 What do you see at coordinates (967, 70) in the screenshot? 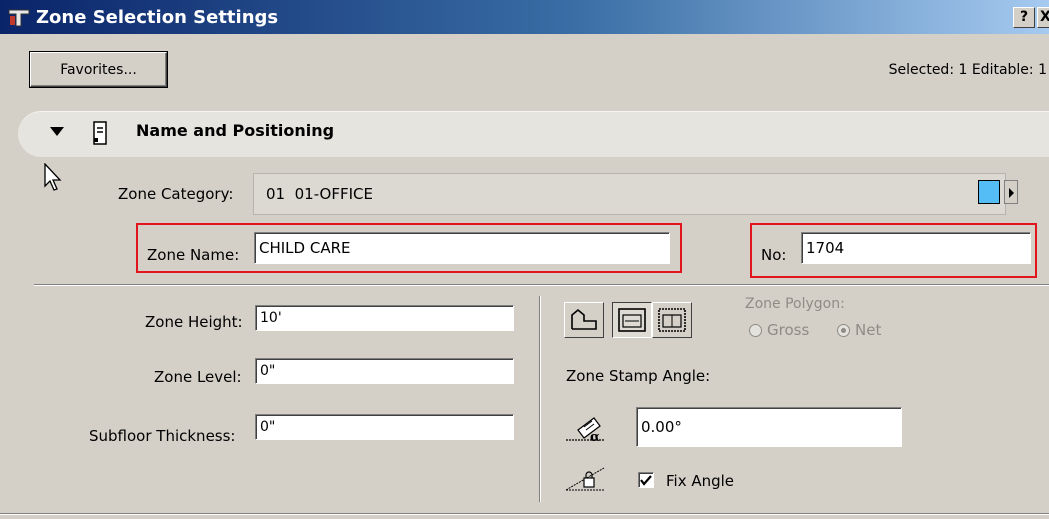
I see `selection-status: Selected: 1 Editable: 1` at bounding box center [967, 70].